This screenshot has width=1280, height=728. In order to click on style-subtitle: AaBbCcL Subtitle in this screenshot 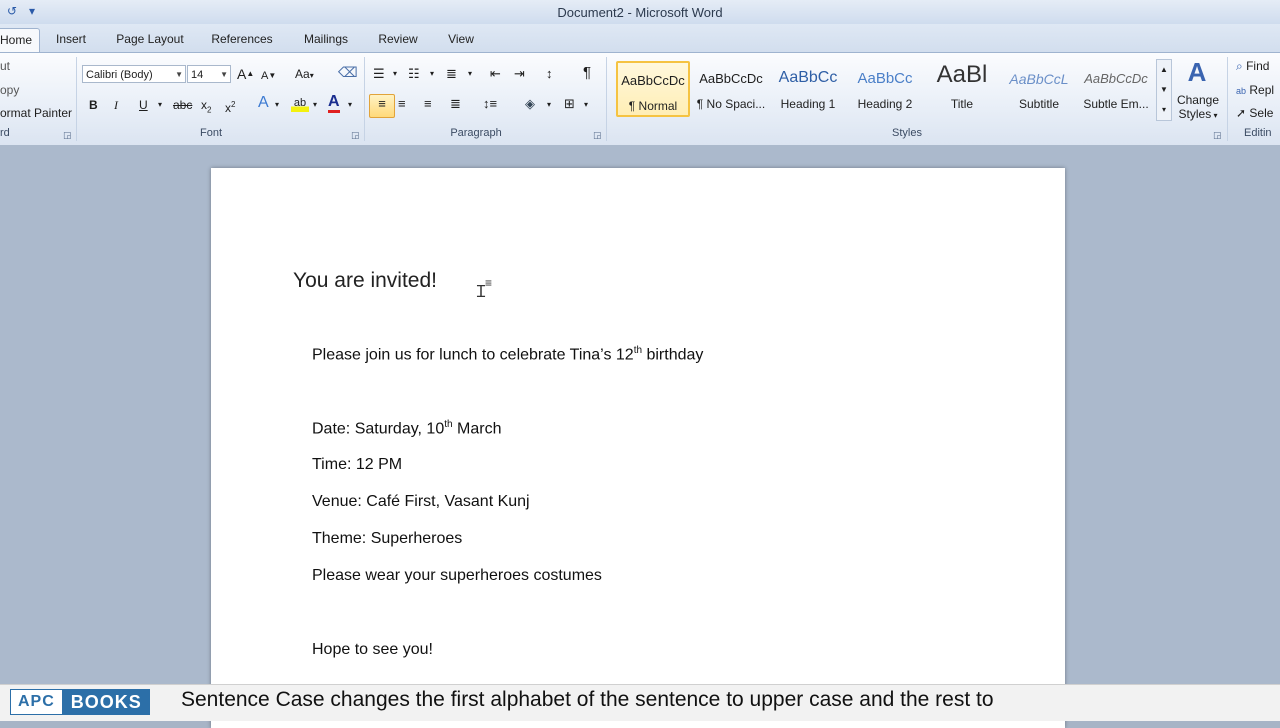, I will do `click(1039, 89)`.